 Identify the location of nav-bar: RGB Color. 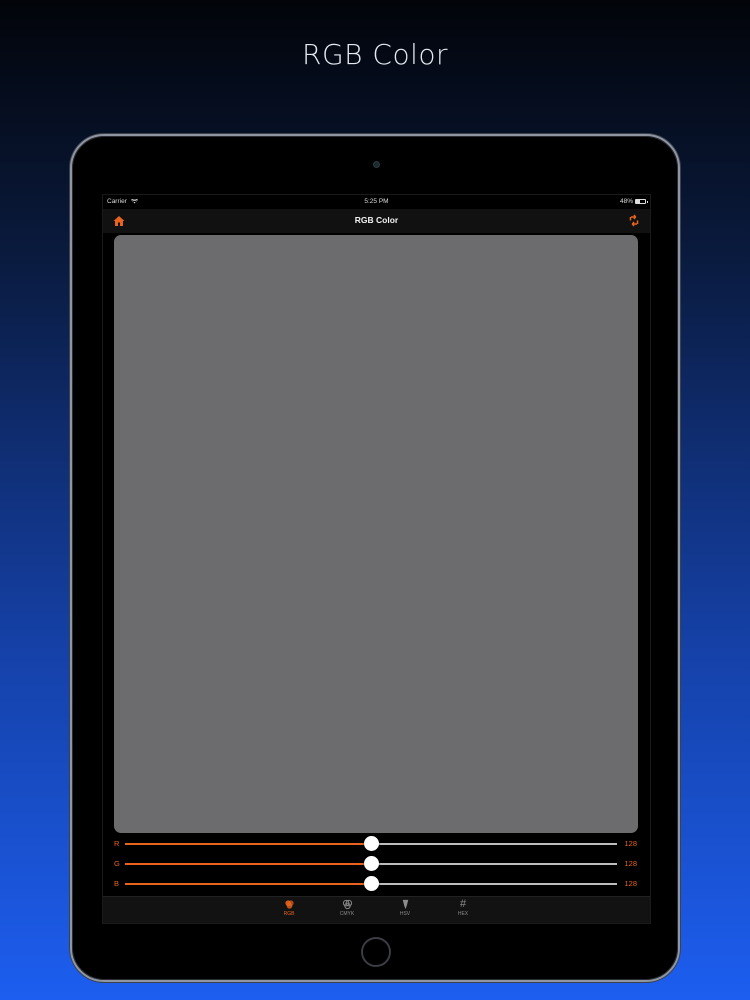
(376, 221).